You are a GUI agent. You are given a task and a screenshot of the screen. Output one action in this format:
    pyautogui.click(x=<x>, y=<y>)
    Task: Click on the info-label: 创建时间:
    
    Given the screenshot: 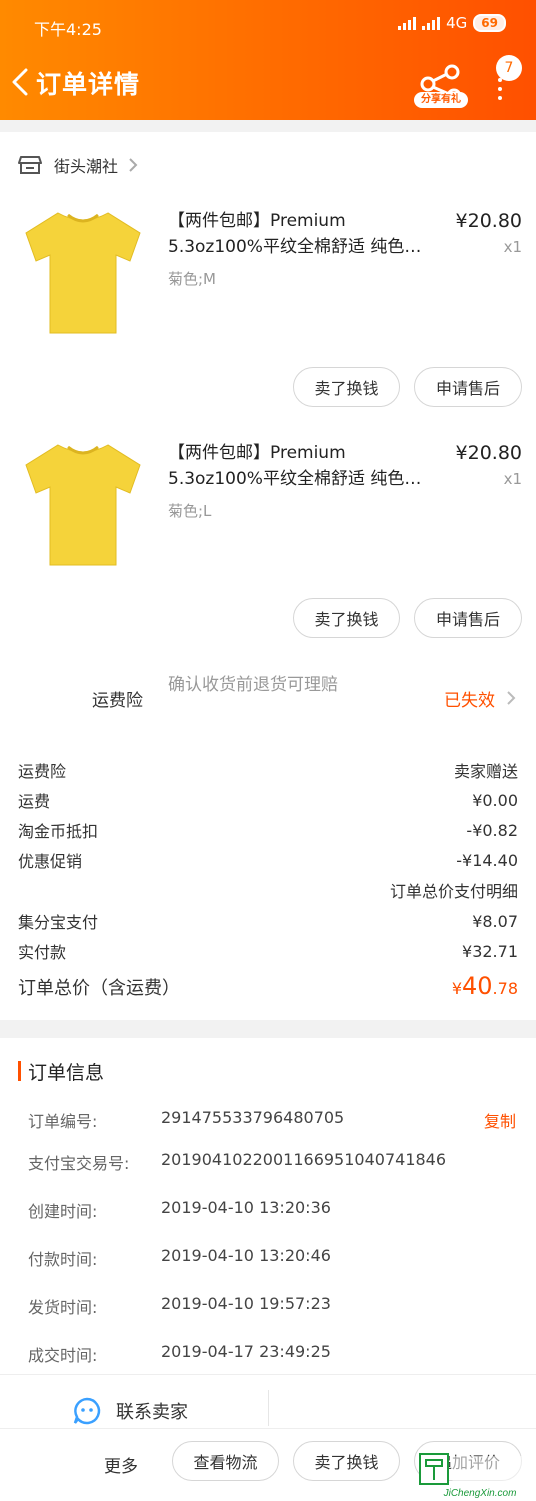 What is the action you would take?
    pyautogui.click(x=63, y=1211)
    